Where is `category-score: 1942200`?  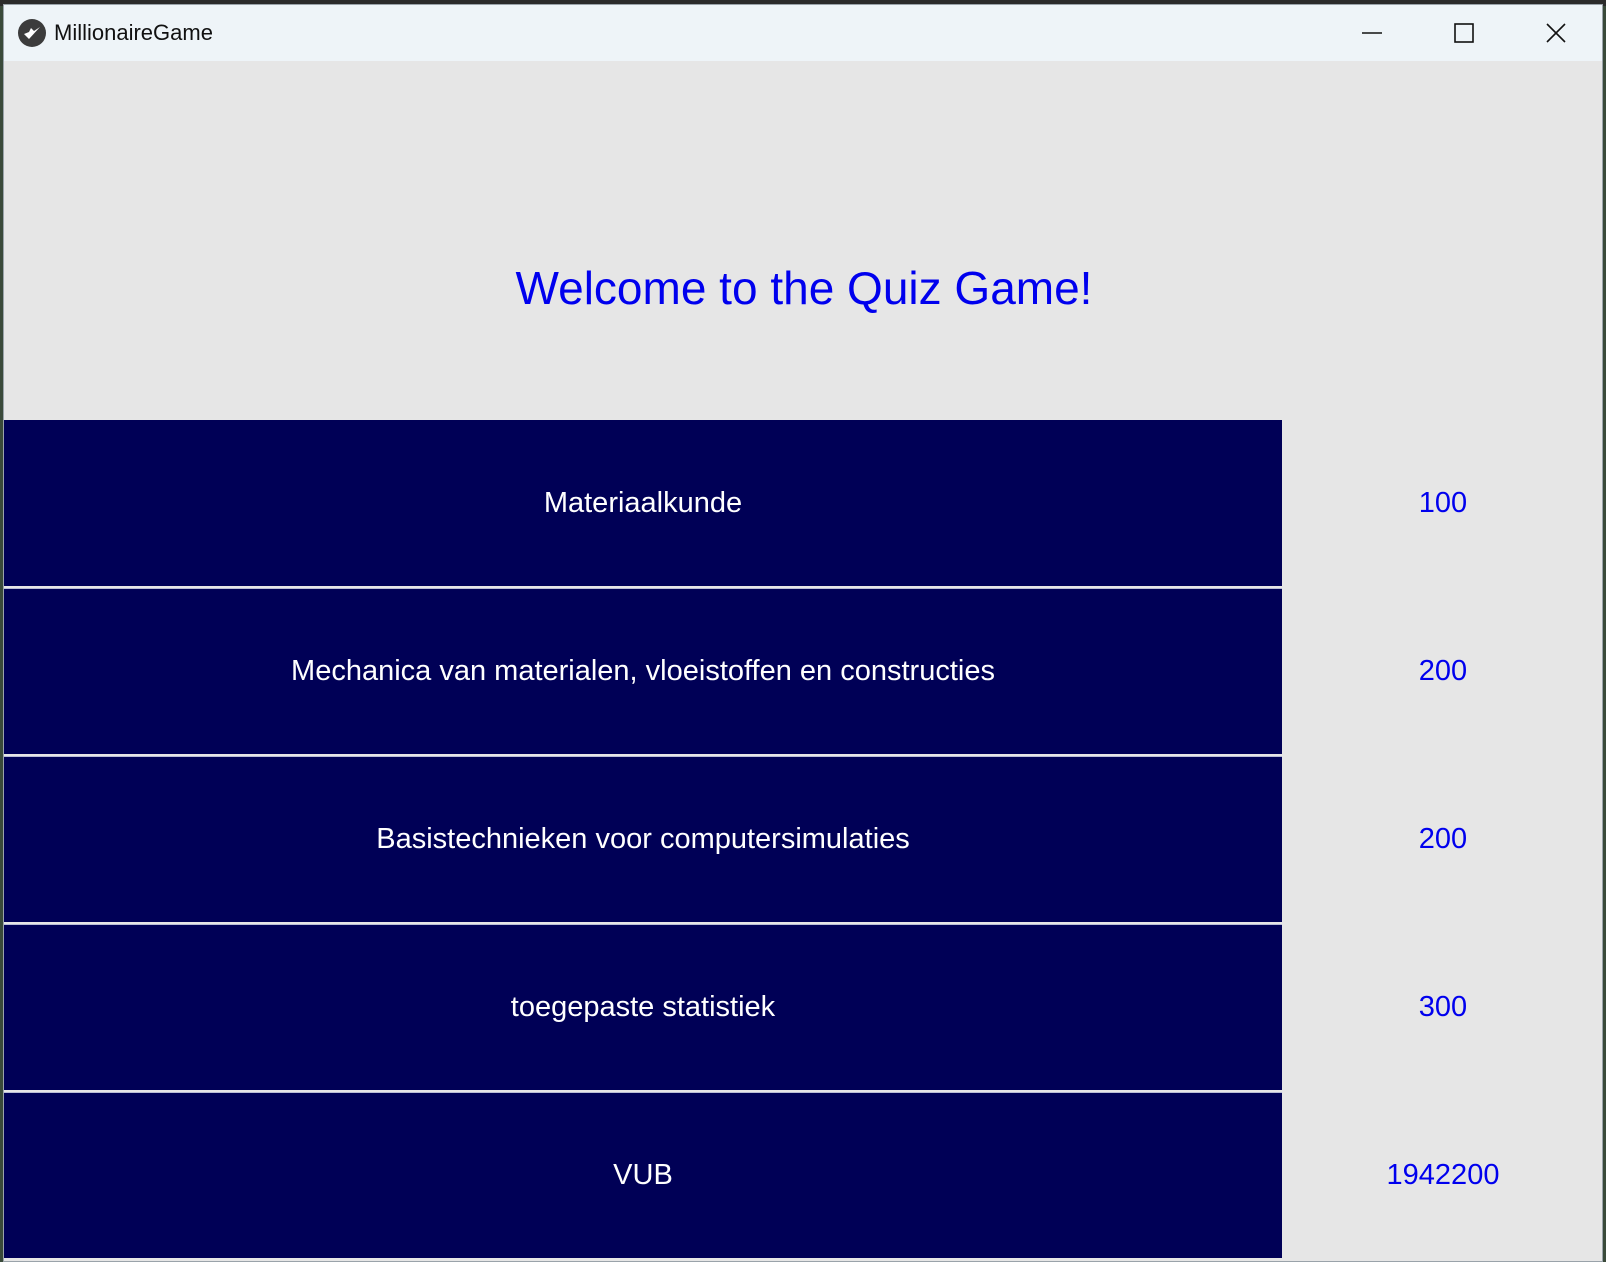 category-score: 1942200 is located at coordinates (1443, 1174).